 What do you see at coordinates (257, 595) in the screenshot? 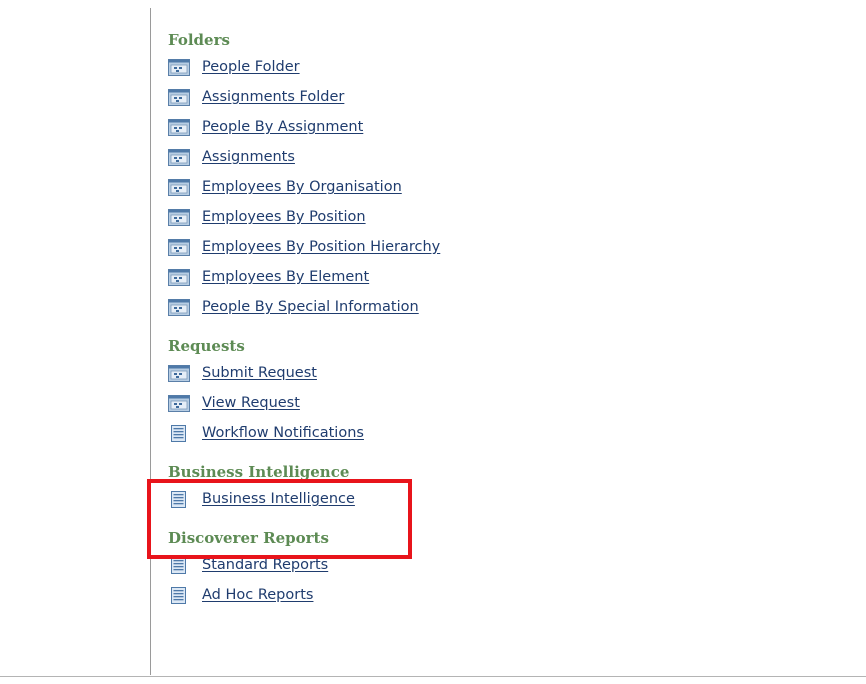
I see `link-ad-hoc-reports: Ad Hoc Reports` at bounding box center [257, 595].